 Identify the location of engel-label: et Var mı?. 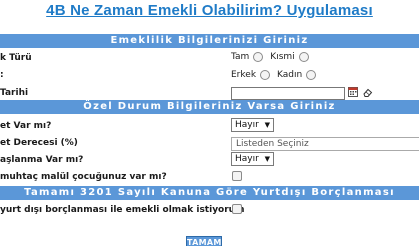
(26, 126).